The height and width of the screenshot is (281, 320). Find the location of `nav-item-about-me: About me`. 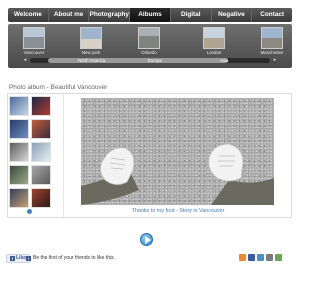

nav-item-about-me: About me is located at coordinates (69, 15).